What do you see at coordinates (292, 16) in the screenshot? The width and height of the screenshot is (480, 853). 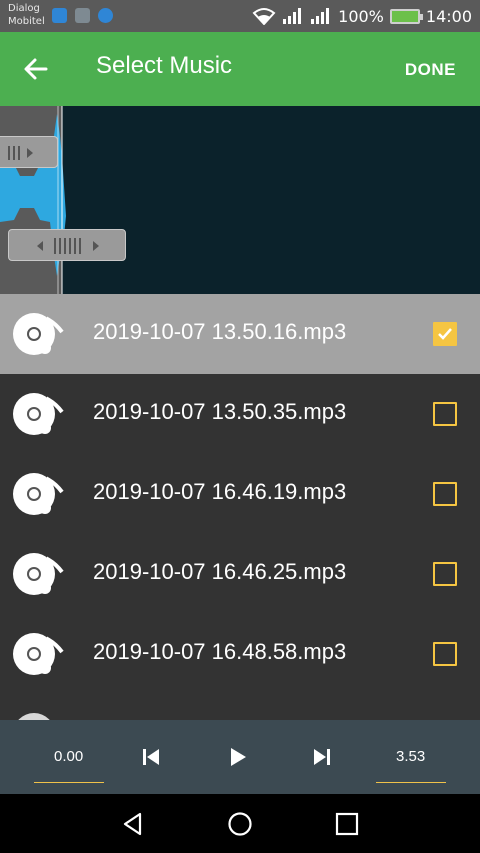 I see `signal-icon` at bounding box center [292, 16].